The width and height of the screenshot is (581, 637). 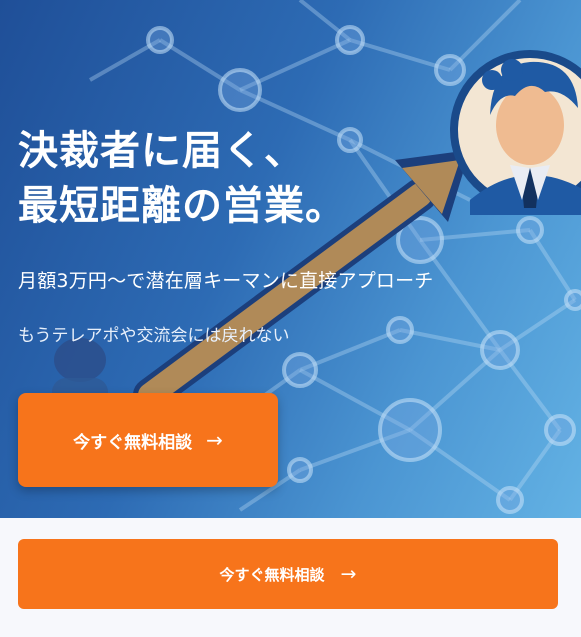 What do you see at coordinates (515, 132) in the screenshot?
I see `businessman-avatar-icon` at bounding box center [515, 132].